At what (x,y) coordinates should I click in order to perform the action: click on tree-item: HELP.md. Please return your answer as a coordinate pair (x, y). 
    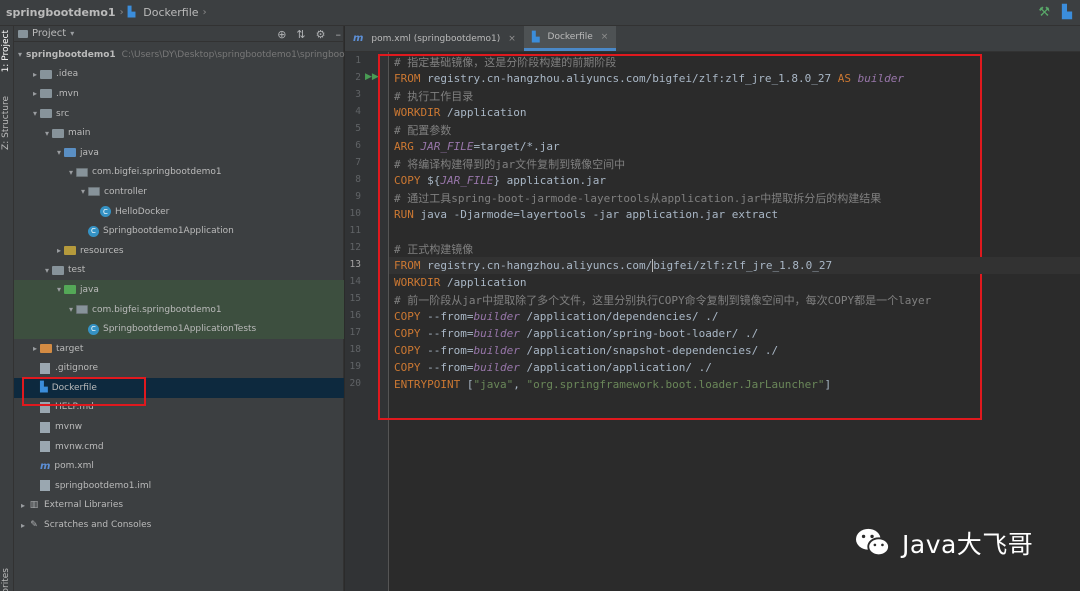
    Looking at the image, I should click on (179, 408).